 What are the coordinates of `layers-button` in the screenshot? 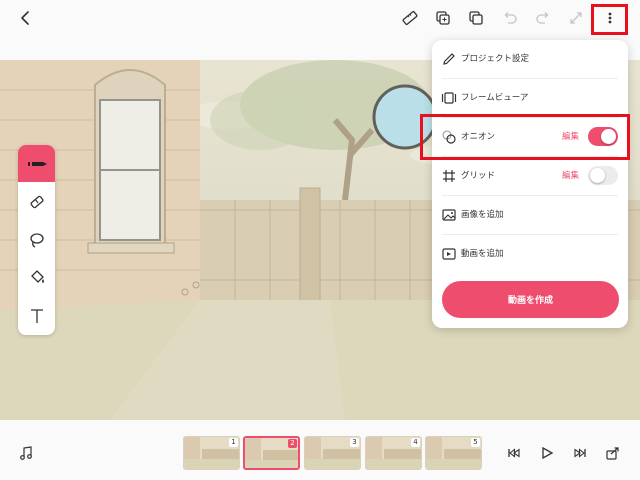 It's located at (476, 18).